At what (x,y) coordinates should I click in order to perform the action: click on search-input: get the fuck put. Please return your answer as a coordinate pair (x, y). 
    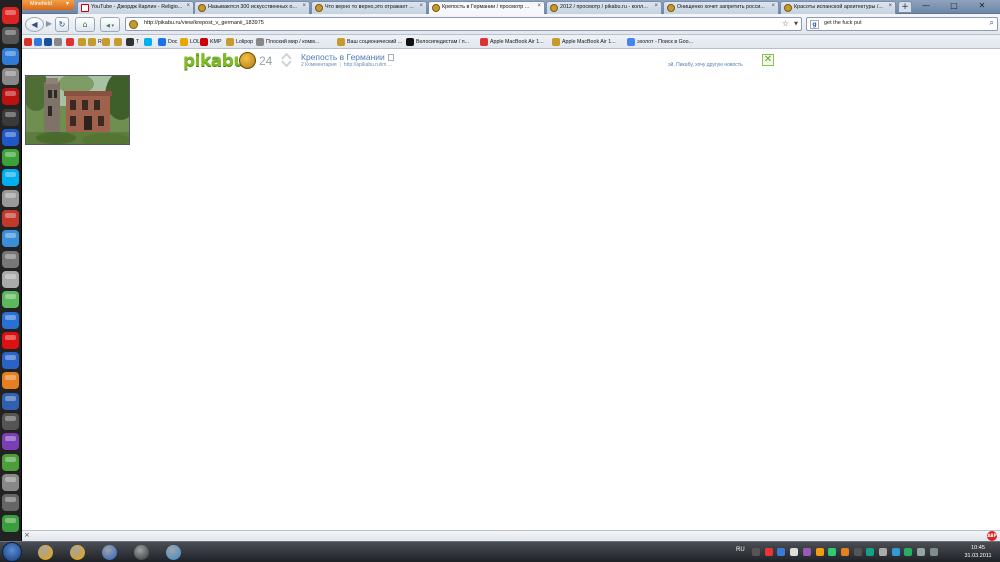
    Looking at the image, I should click on (843, 23).